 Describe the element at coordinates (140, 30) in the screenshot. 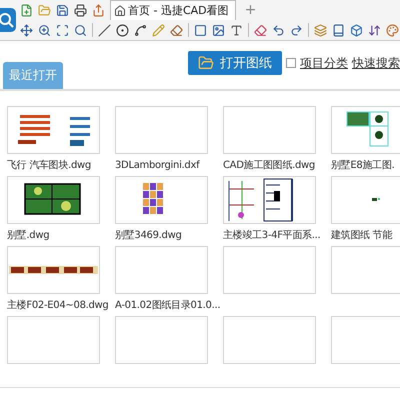

I see `curve-icon` at that location.